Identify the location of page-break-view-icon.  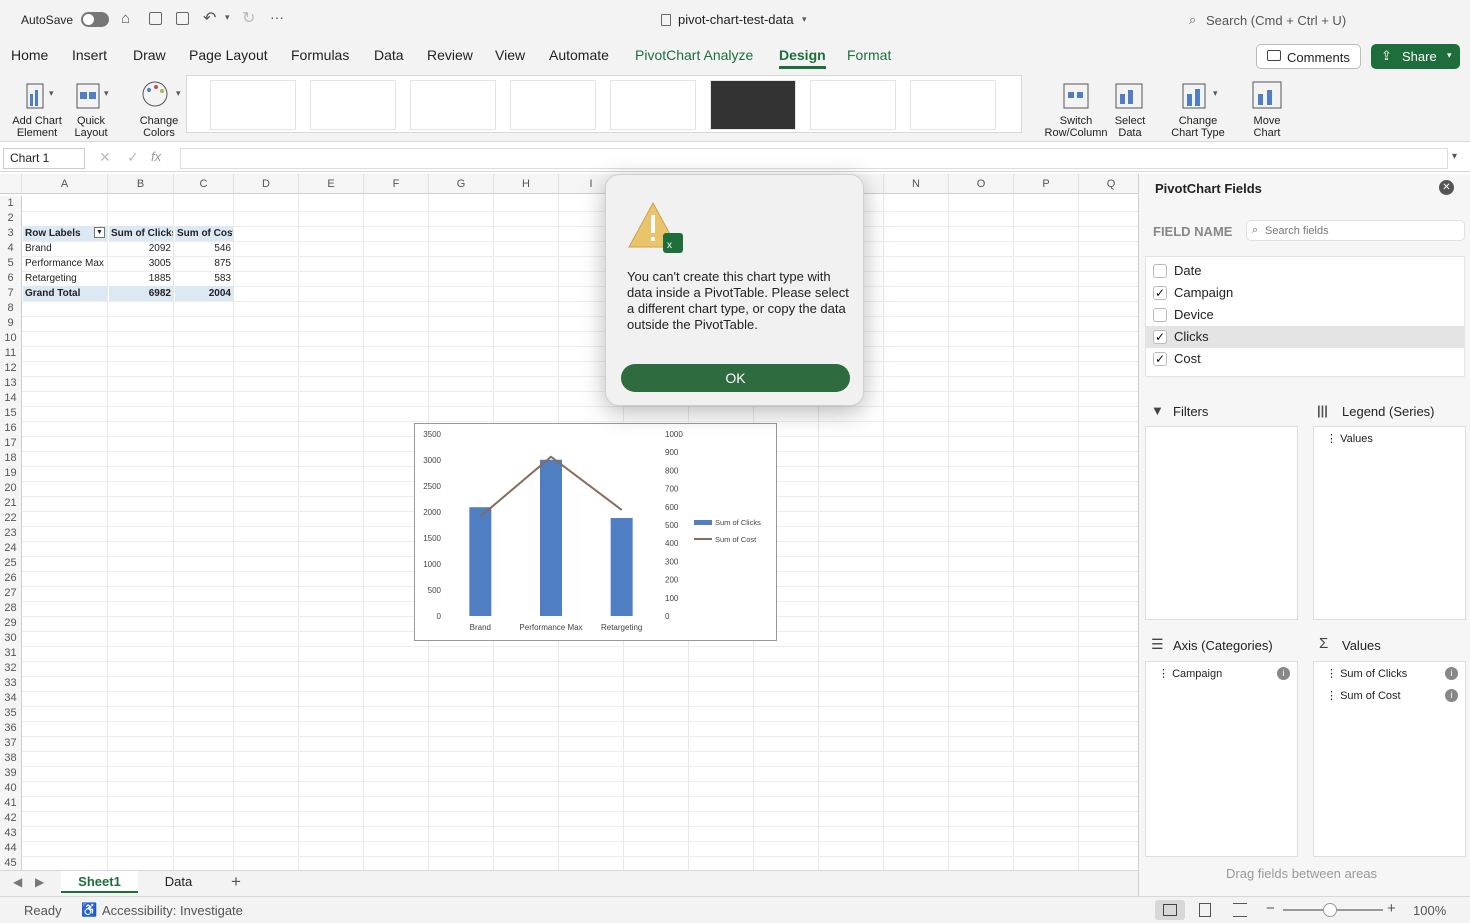
(1240, 910).